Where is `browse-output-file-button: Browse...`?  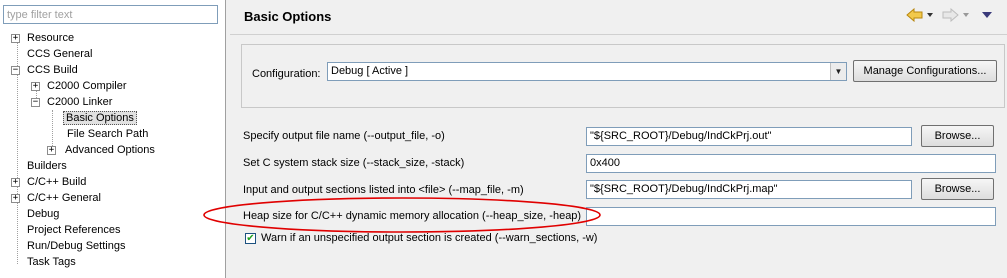
browse-output-file-button: Browse... is located at coordinates (957, 136).